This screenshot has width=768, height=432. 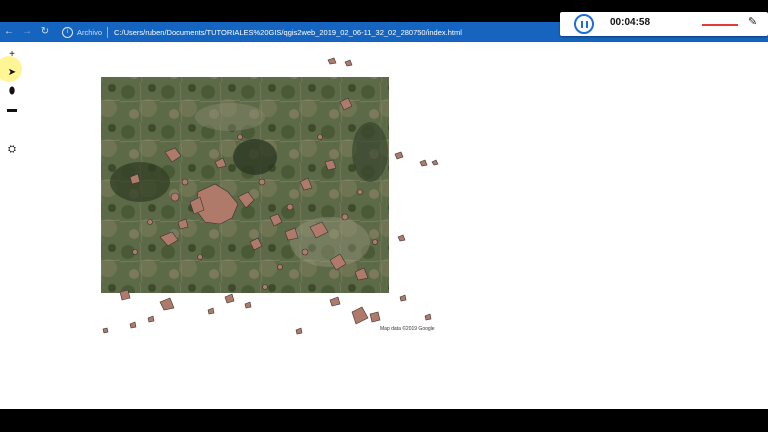 I want to click on video-frame-bottom, so click(x=384, y=420).